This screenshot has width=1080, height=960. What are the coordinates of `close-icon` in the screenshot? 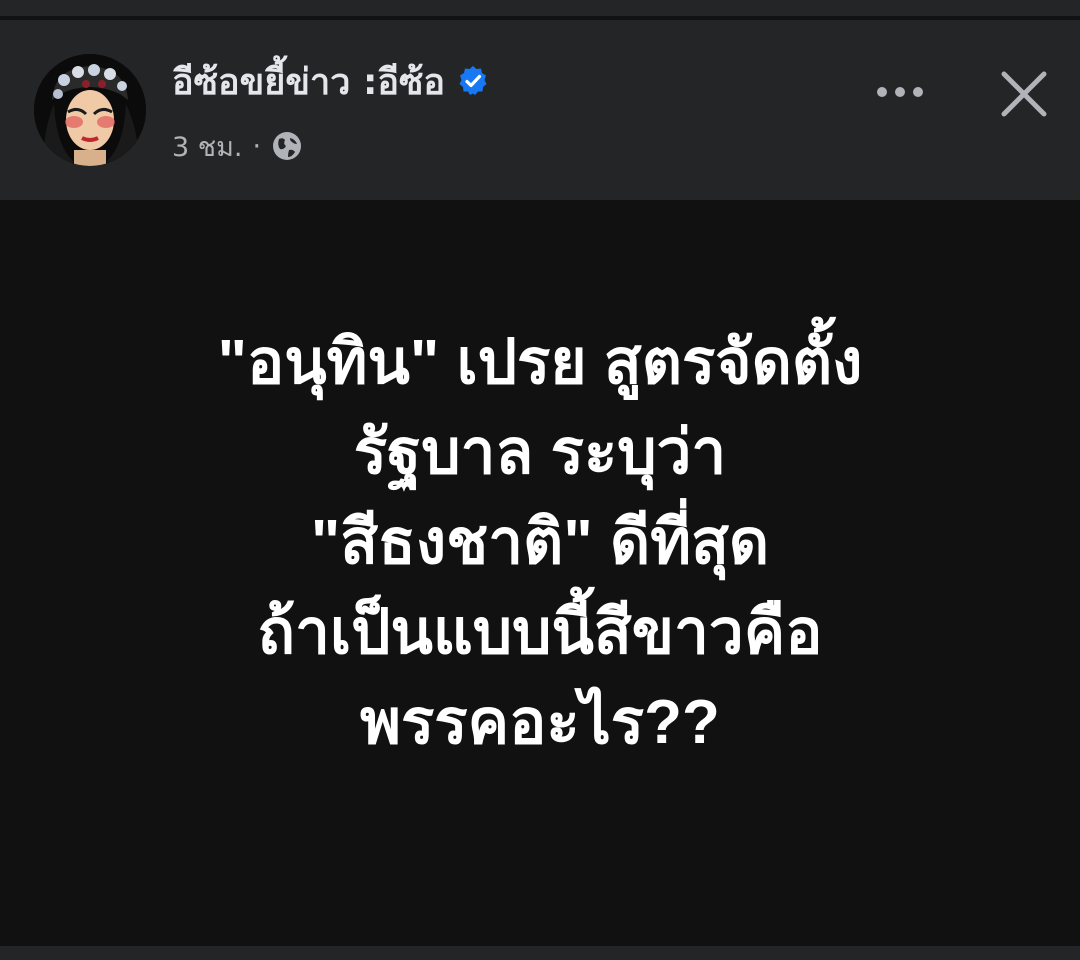 It's located at (1024, 94).